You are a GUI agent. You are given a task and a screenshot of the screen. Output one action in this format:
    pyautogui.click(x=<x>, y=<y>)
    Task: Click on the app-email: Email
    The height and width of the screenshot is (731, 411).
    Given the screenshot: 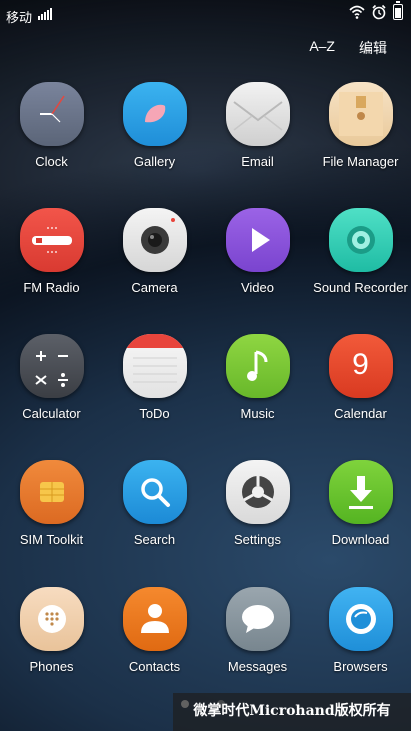 What is the action you would take?
    pyautogui.click(x=257, y=125)
    